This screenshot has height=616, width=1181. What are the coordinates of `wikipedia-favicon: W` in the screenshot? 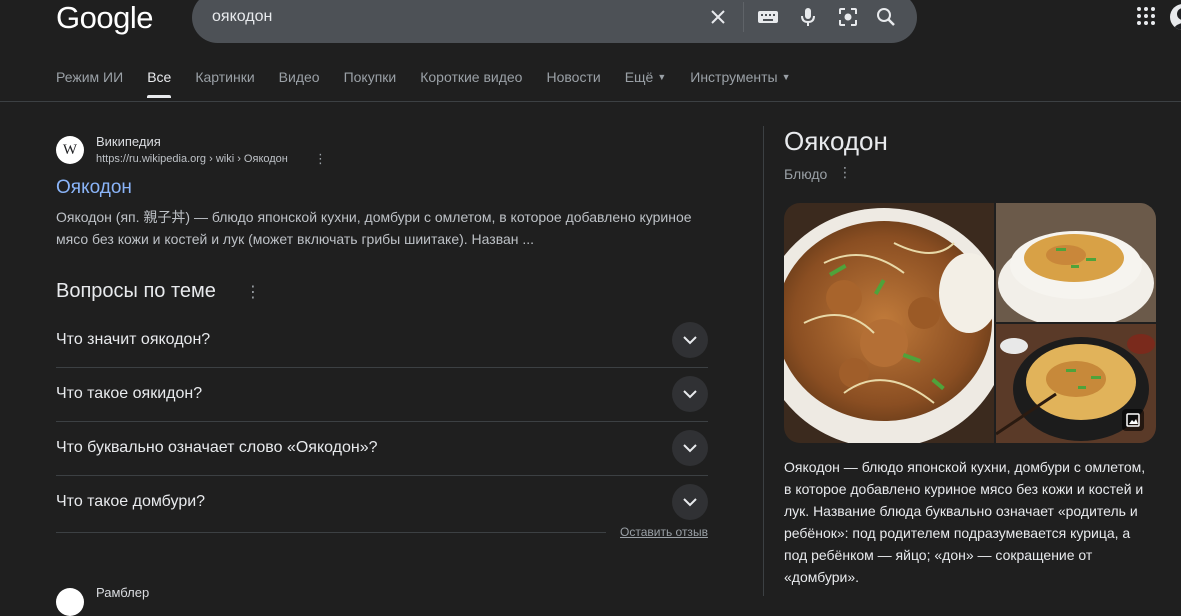 It's located at (70, 150).